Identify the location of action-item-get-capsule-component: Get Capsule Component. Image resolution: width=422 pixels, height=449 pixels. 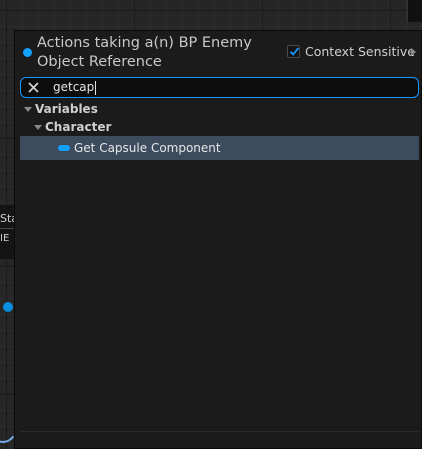
(219, 148).